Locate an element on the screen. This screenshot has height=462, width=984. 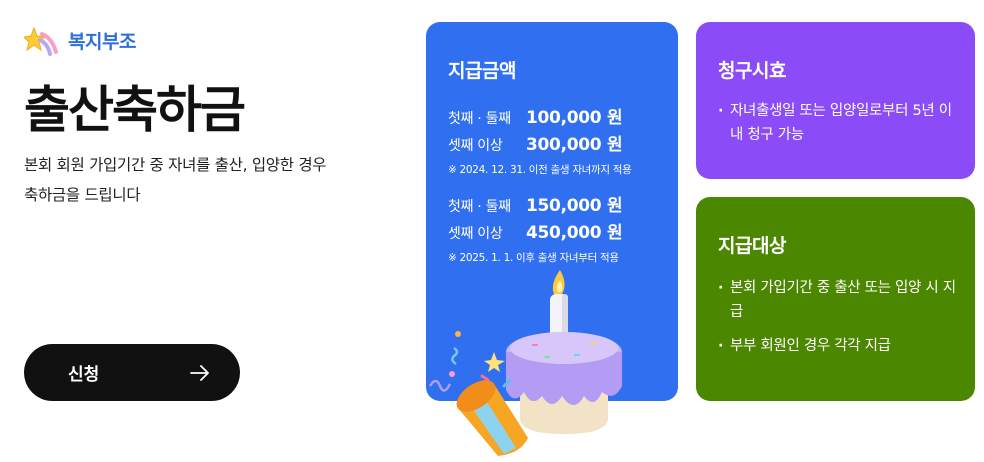
brand: 복지부조 is located at coordinates (80, 40).